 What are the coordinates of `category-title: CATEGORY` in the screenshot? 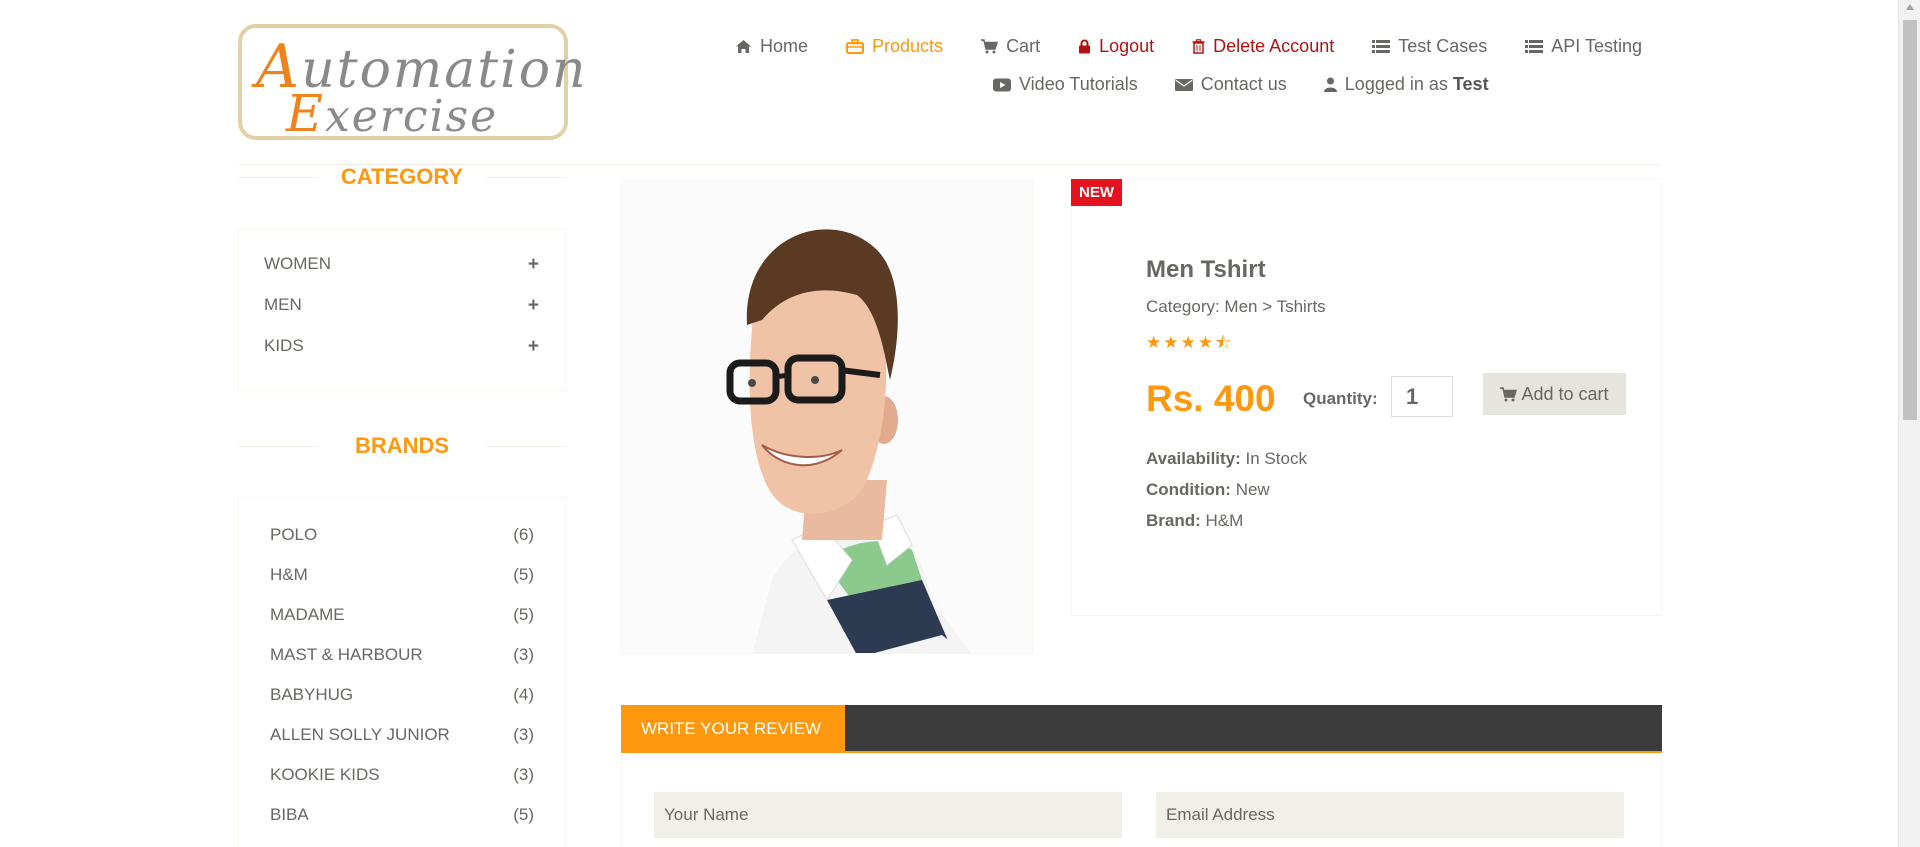 It's located at (402, 177).